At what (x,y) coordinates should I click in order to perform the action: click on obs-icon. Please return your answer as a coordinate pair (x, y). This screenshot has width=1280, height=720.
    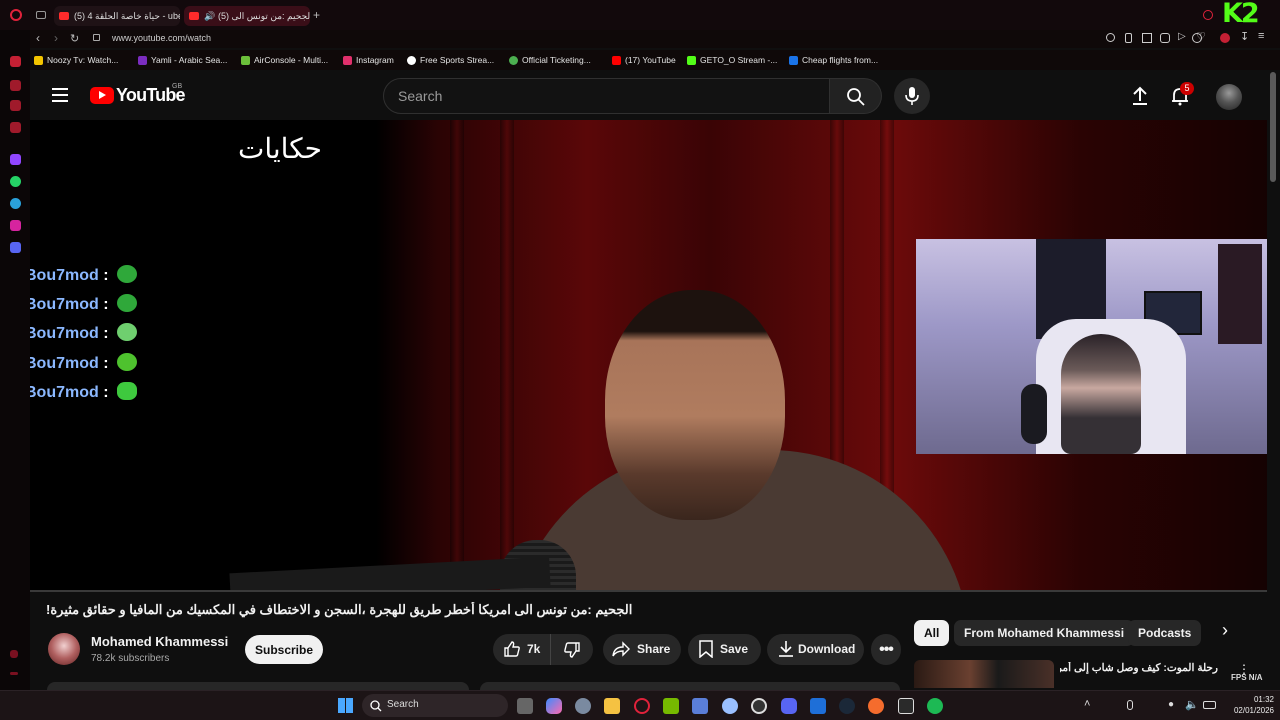
    Looking at the image, I should click on (759, 706).